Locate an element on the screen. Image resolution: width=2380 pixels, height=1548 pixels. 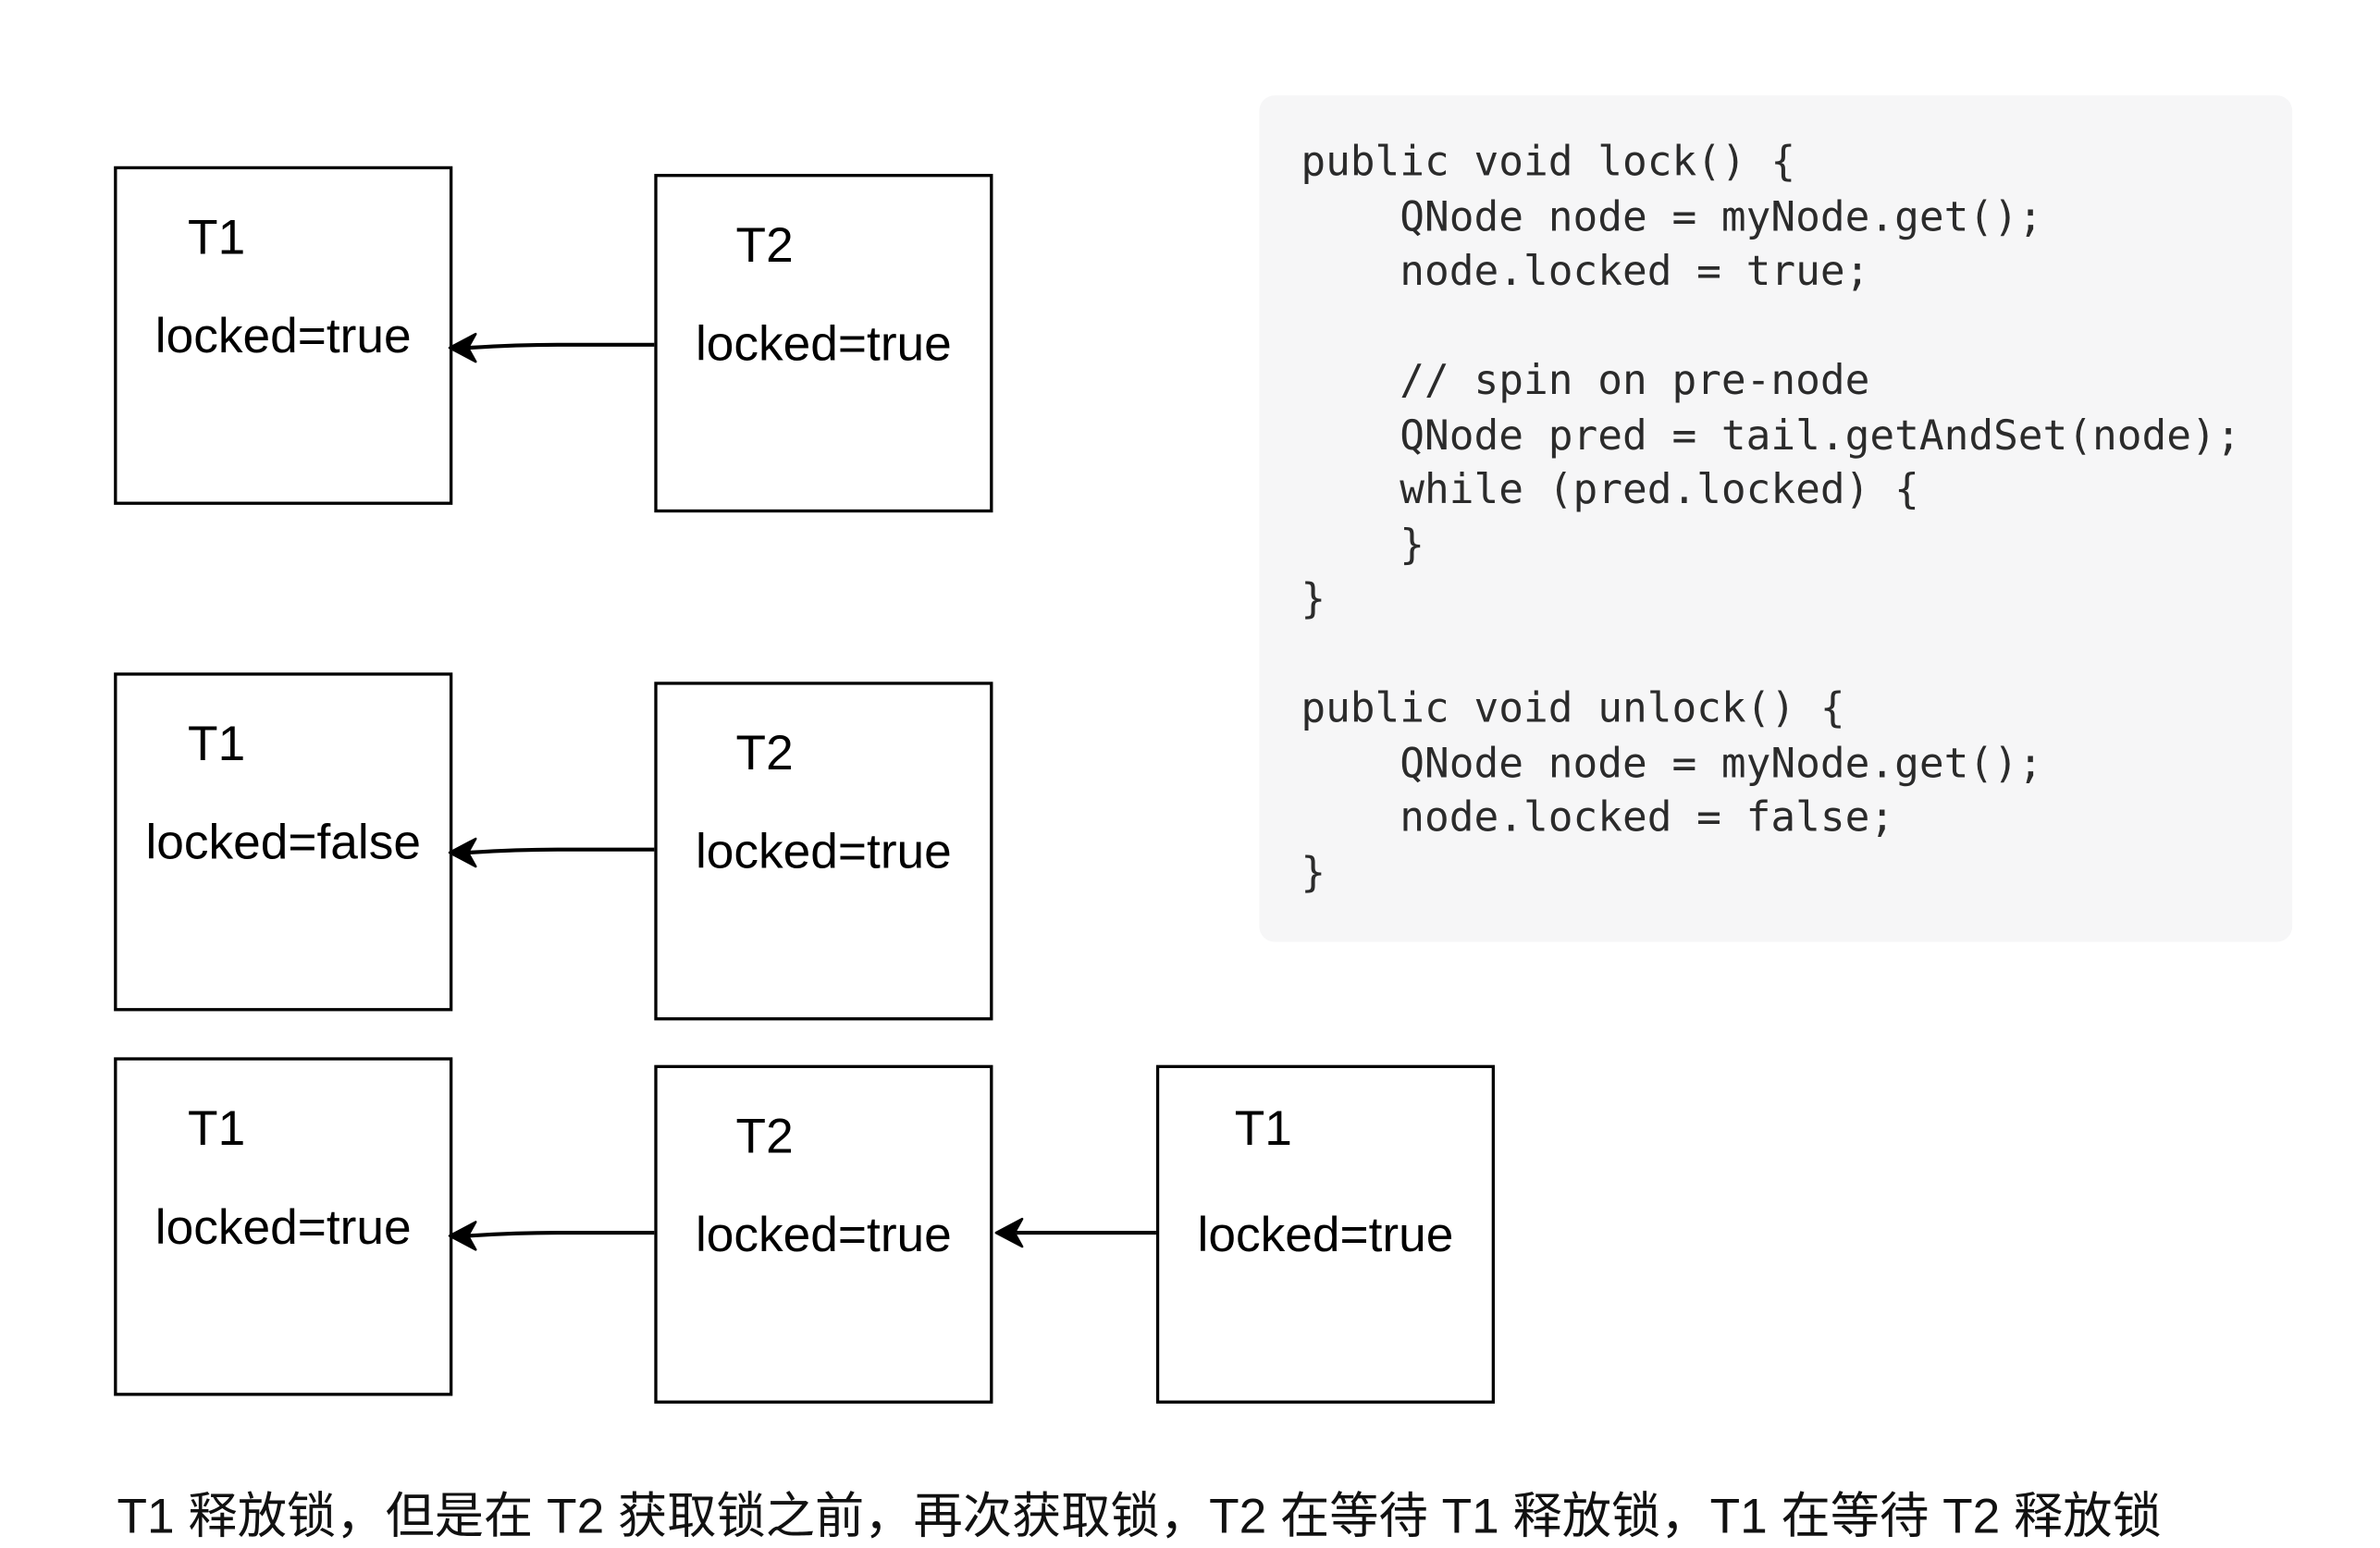
code-line: public void unlock() { is located at coordinates (1573, 708).